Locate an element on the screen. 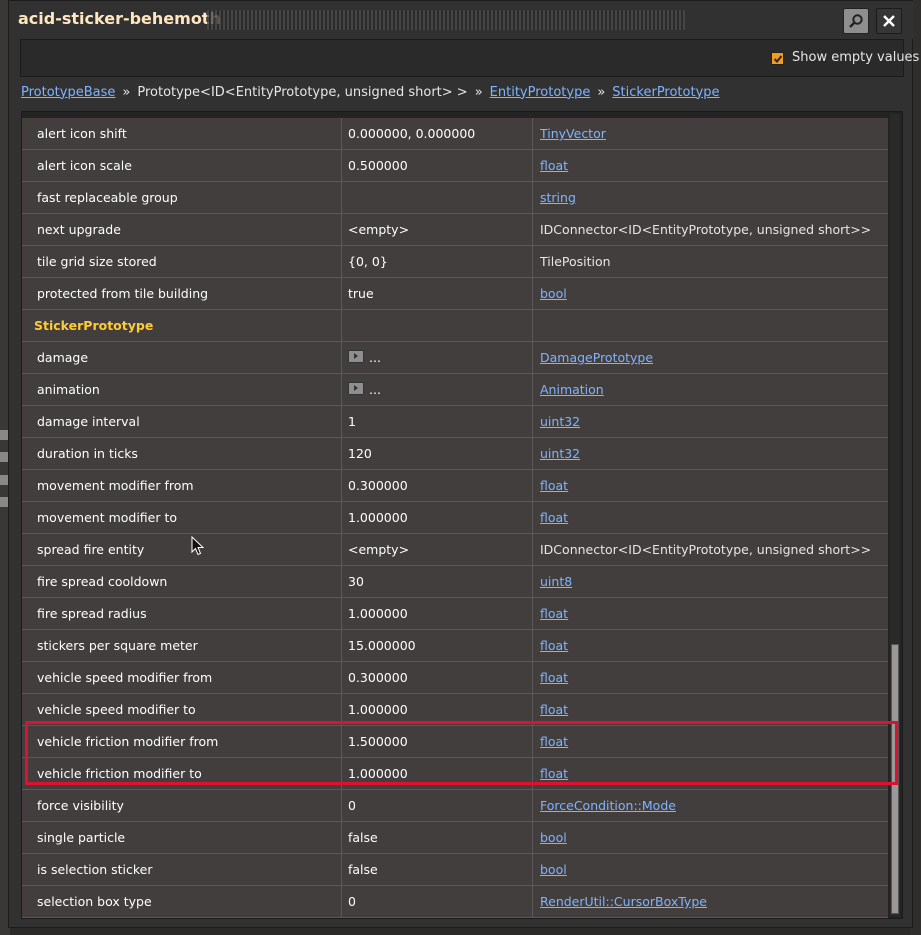  close-icon is located at coordinates (889, 21).